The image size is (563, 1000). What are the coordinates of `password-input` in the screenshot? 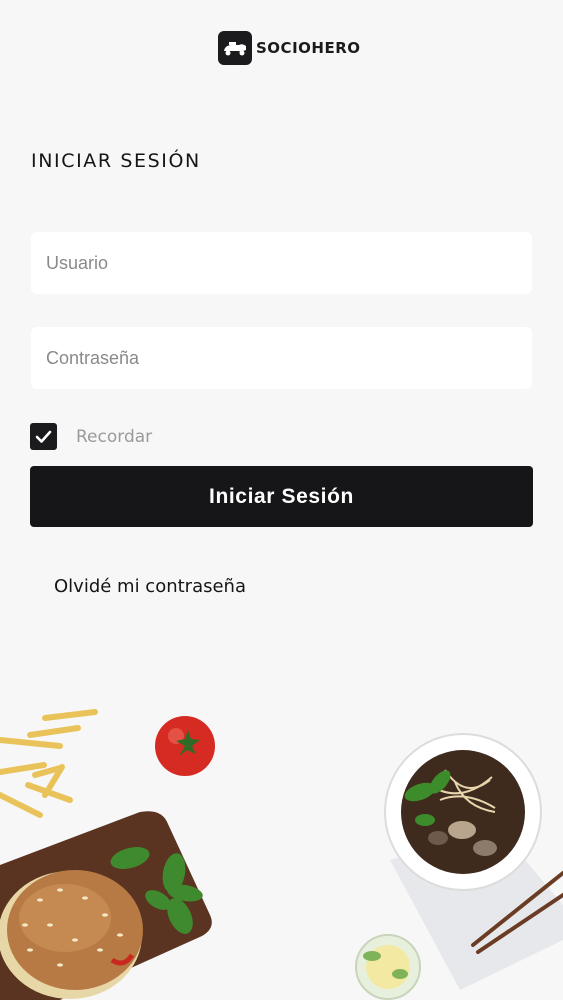 It's located at (281, 358).